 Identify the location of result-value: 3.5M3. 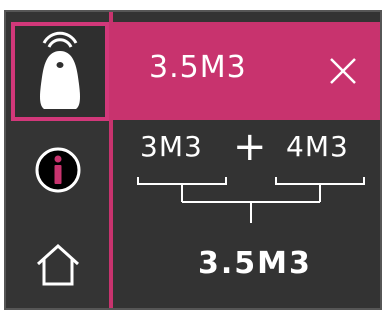
(255, 263).